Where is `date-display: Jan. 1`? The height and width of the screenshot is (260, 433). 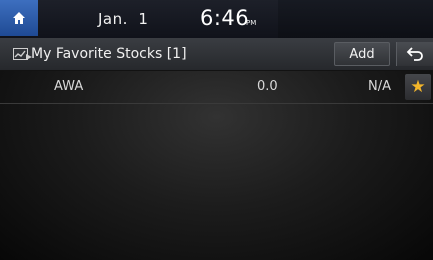
date-display: Jan. 1 is located at coordinates (123, 19).